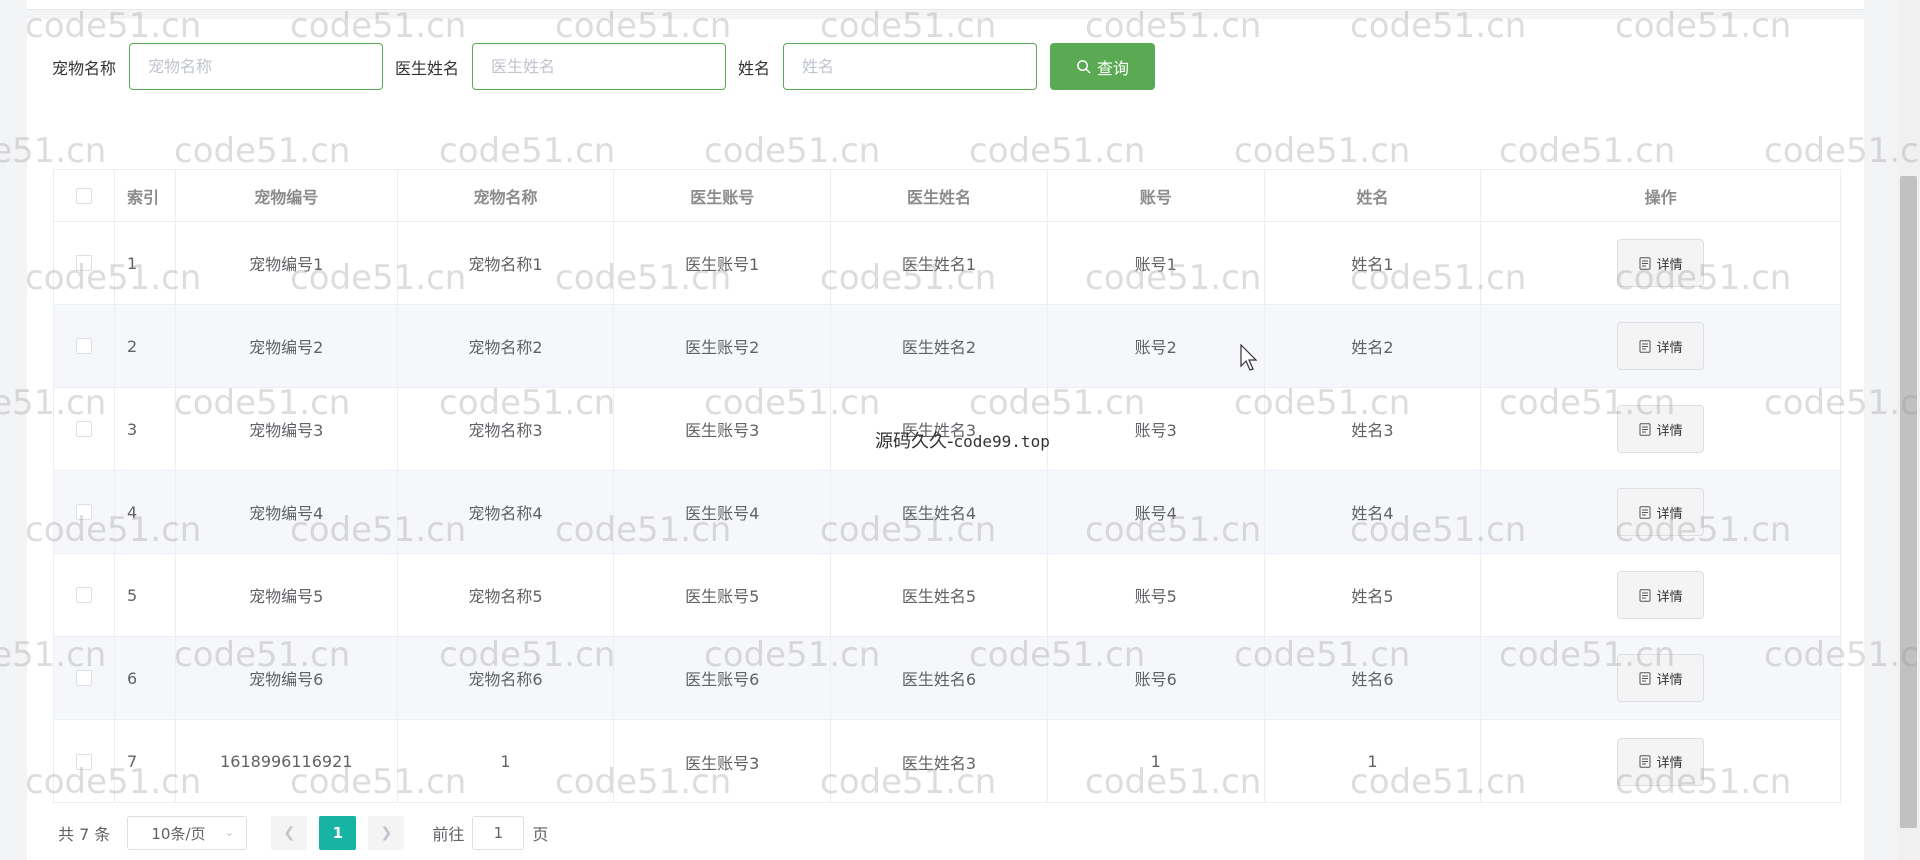 The image size is (1920, 860). What do you see at coordinates (145, 263) in the screenshot?
I see `cell-index: 1` at bounding box center [145, 263].